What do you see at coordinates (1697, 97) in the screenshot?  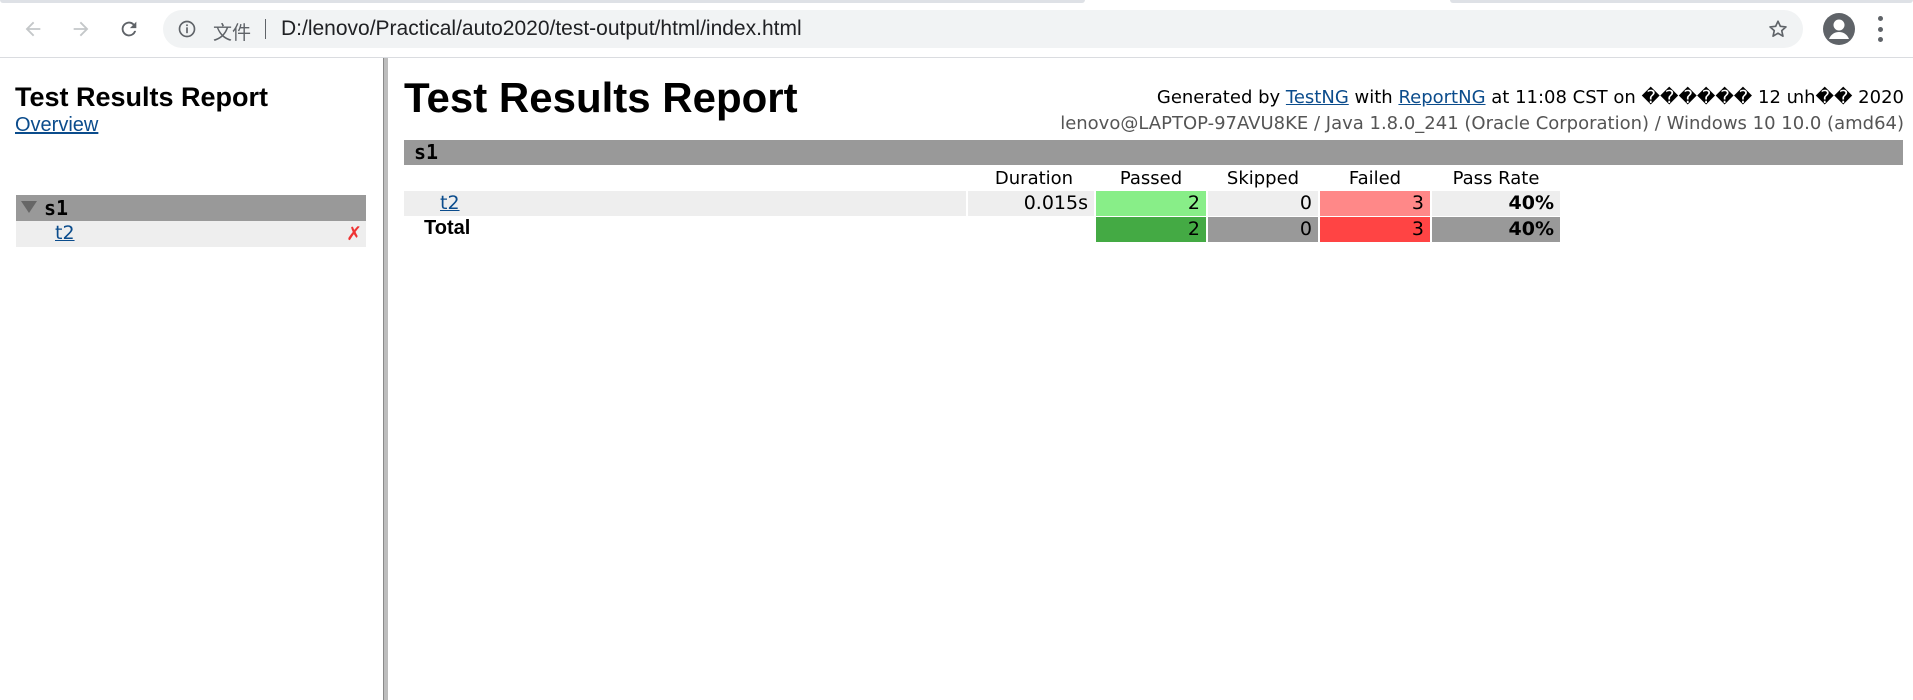 I see `generated-suffix: at 11:08 CST on ������ 12 տհ�� 2020` at bounding box center [1697, 97].